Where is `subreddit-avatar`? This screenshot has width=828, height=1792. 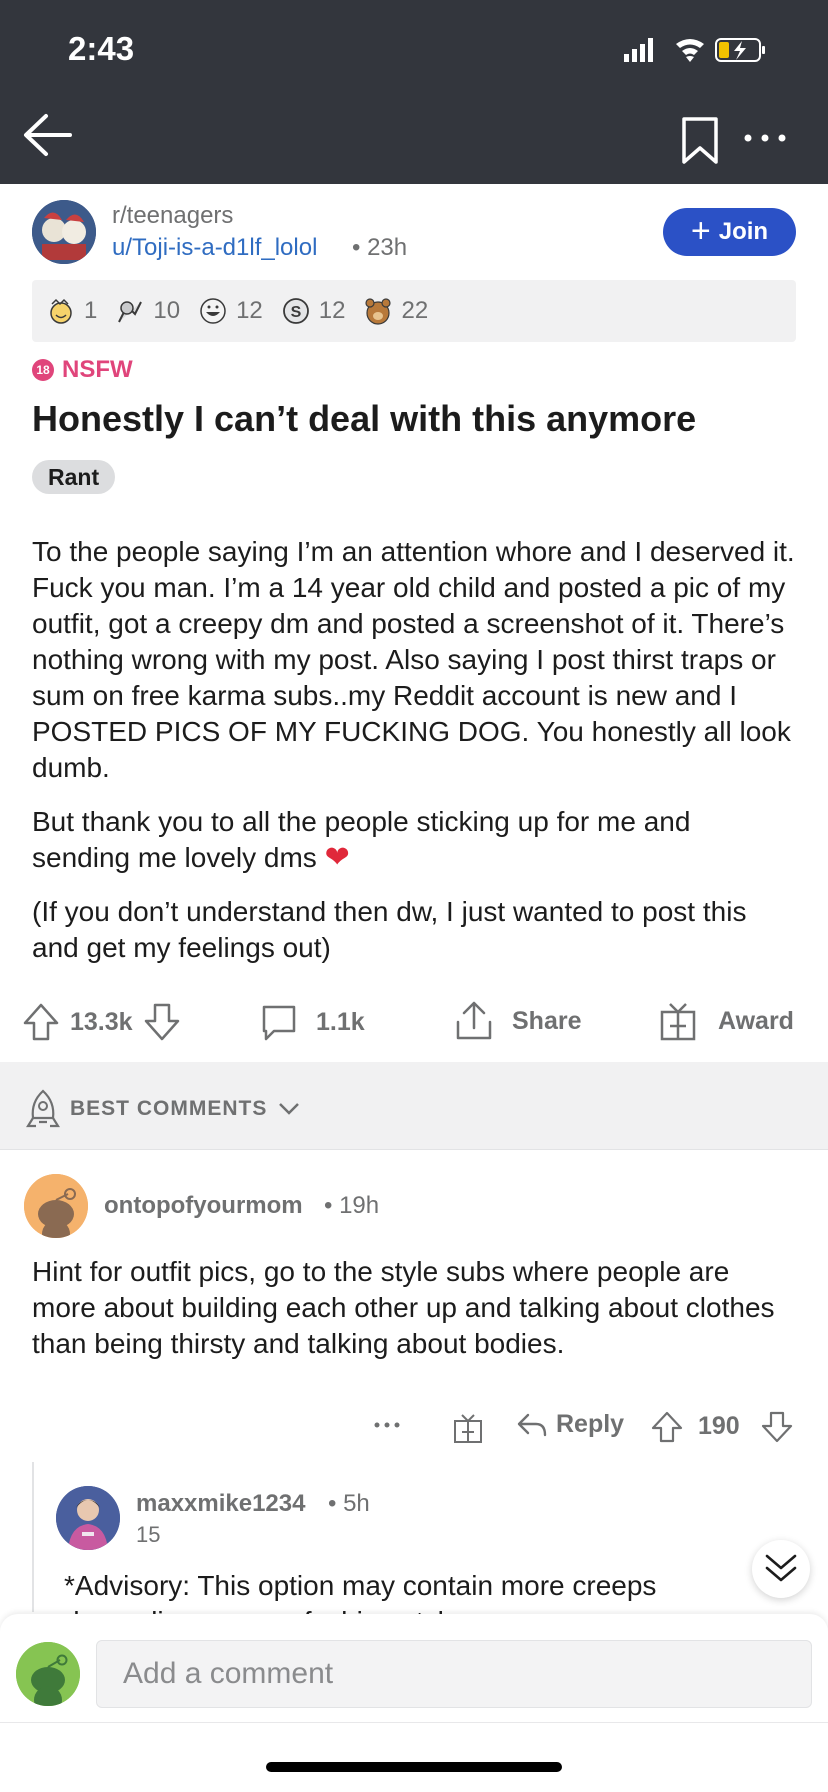
subreddit-avatar is located at coordinates (64, 232).